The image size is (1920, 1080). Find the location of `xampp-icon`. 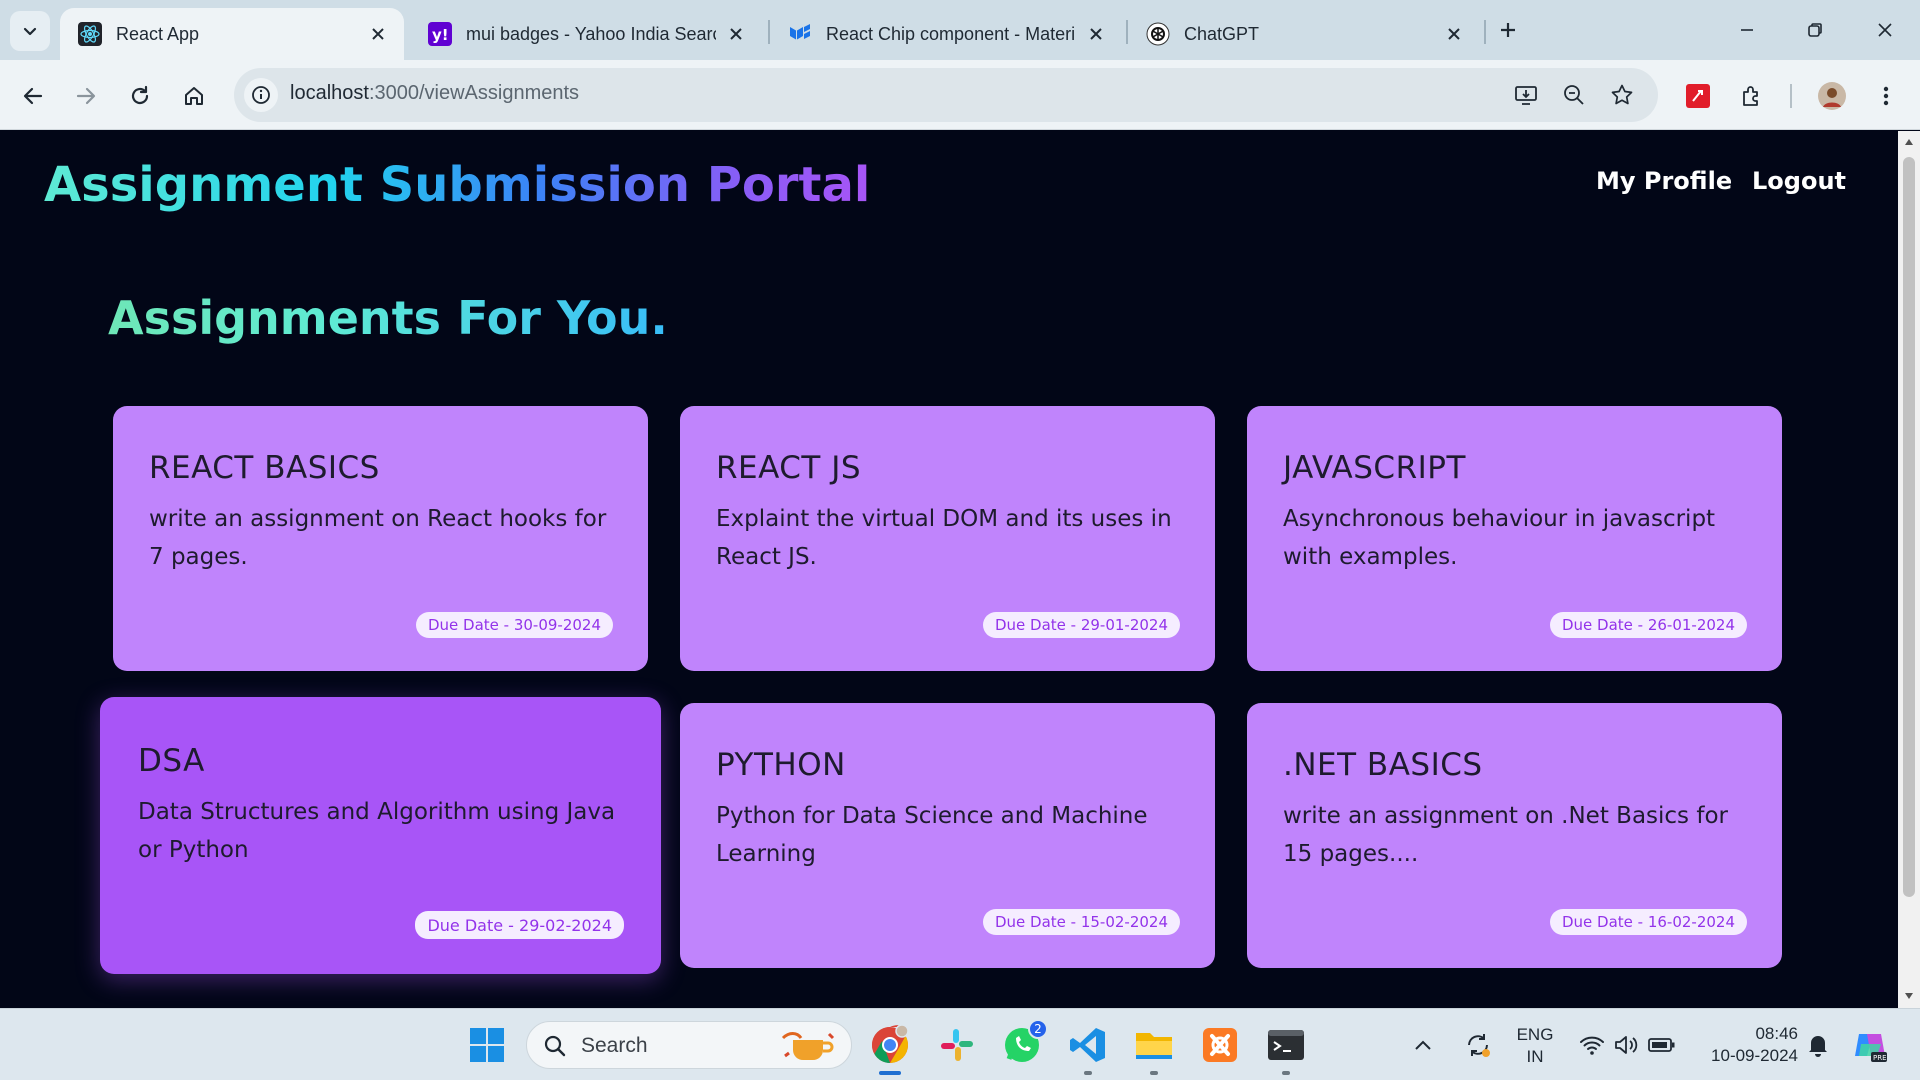

xampp-icon is located at coordinates (1220, 1045).